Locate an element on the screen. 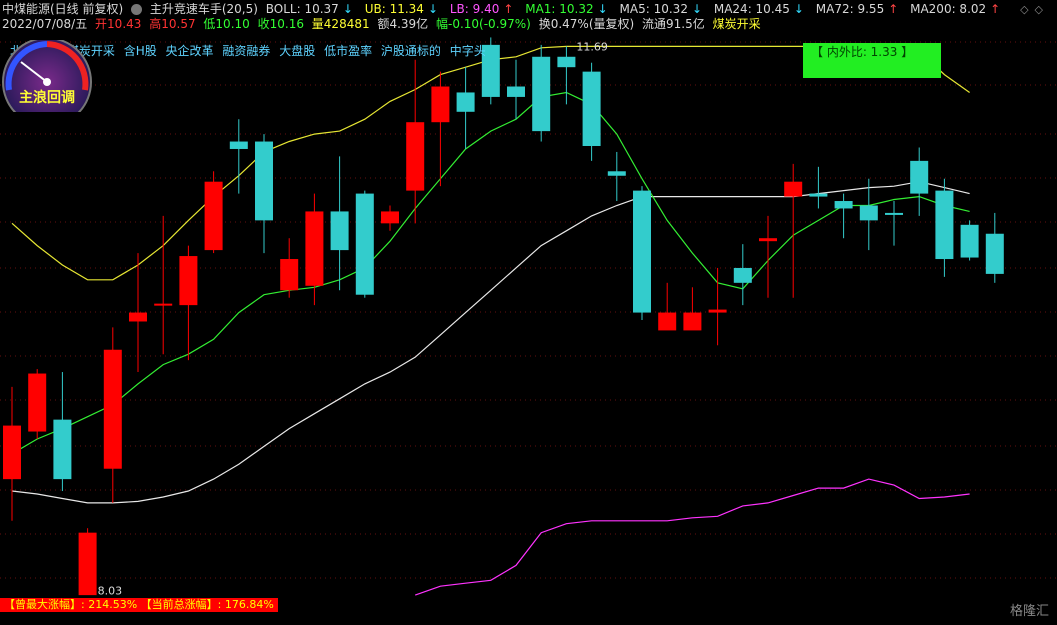  window-controls: ◇◇ is located at coordinates (1034, 9).